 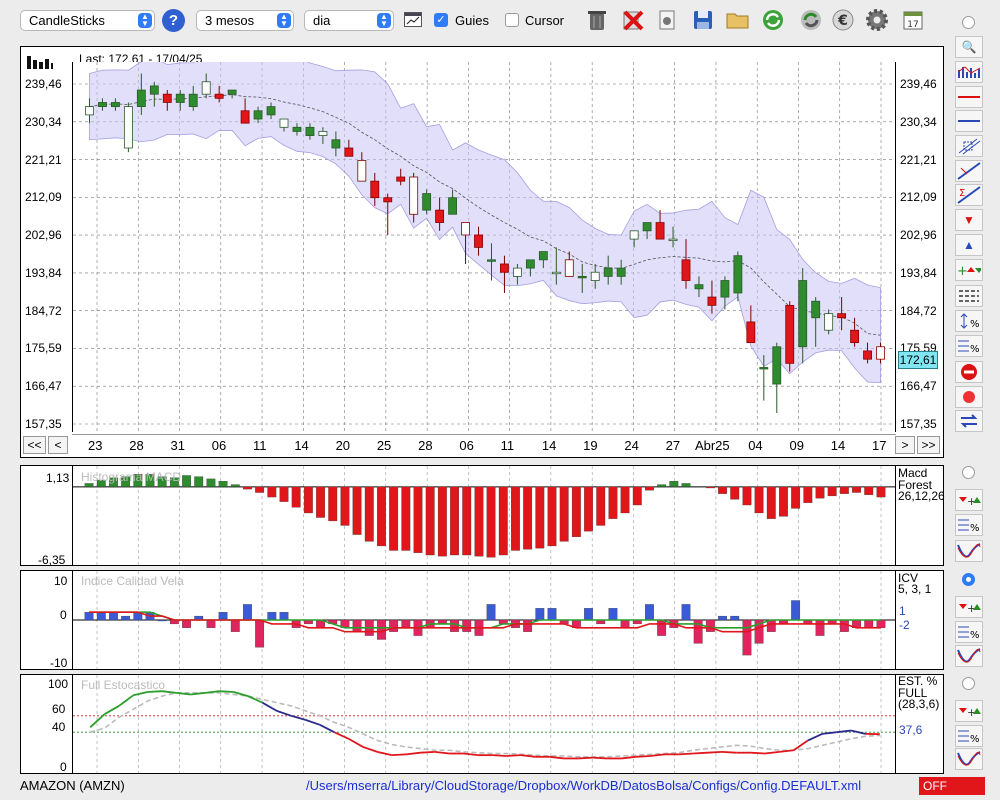 I want to click on nav-first-button: <<, so click(x=34, y=445).